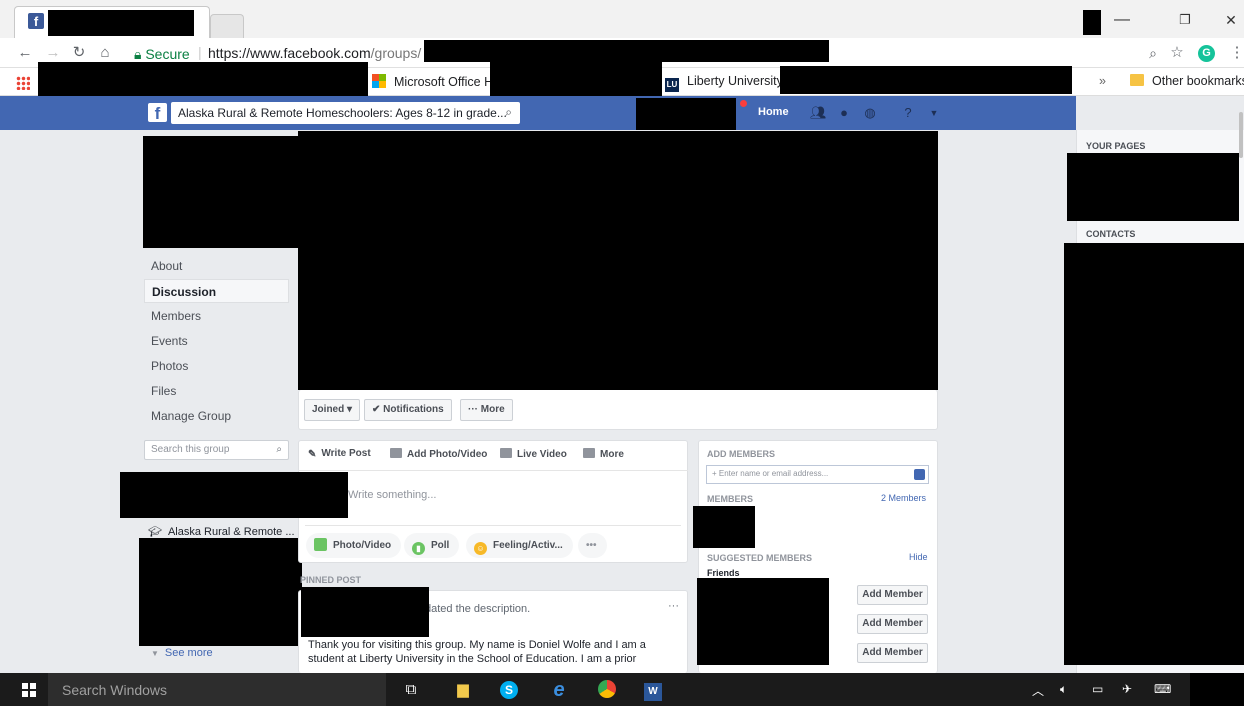  What do you see at coordinates (29, 690) in the screenshot?
I see `windows-start-icon` at bounding box center [29, 690].